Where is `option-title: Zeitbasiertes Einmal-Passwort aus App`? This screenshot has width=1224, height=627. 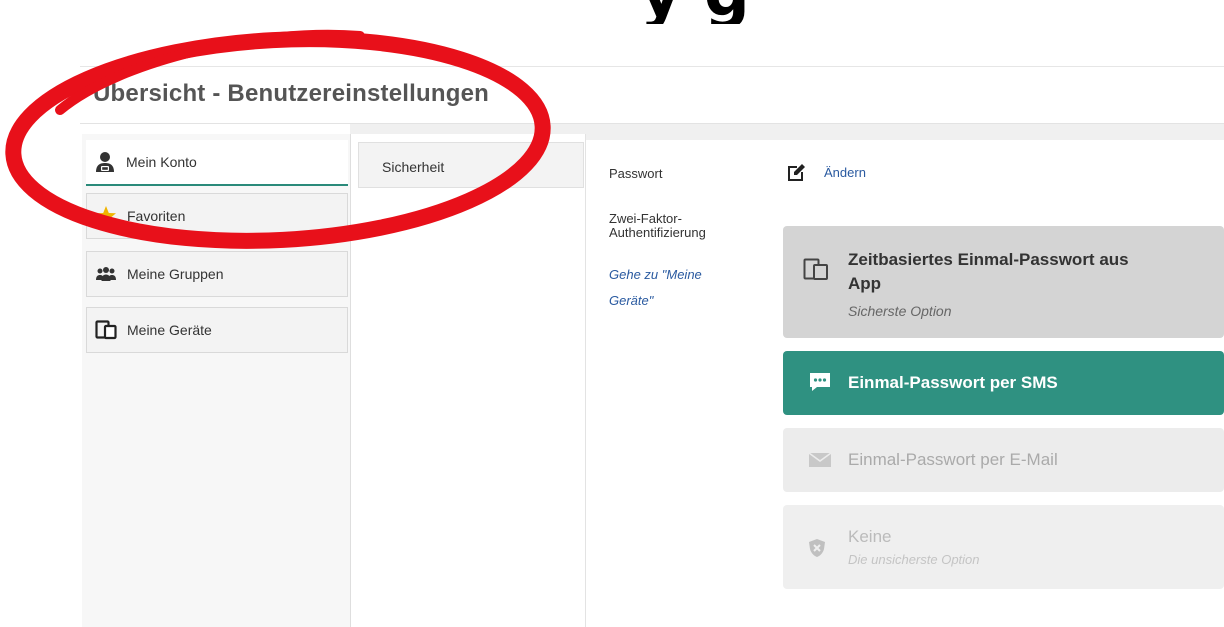
option-title: Zeitbasiertes Einmal-Passwort aus App is located at coordinates (1013, 272).